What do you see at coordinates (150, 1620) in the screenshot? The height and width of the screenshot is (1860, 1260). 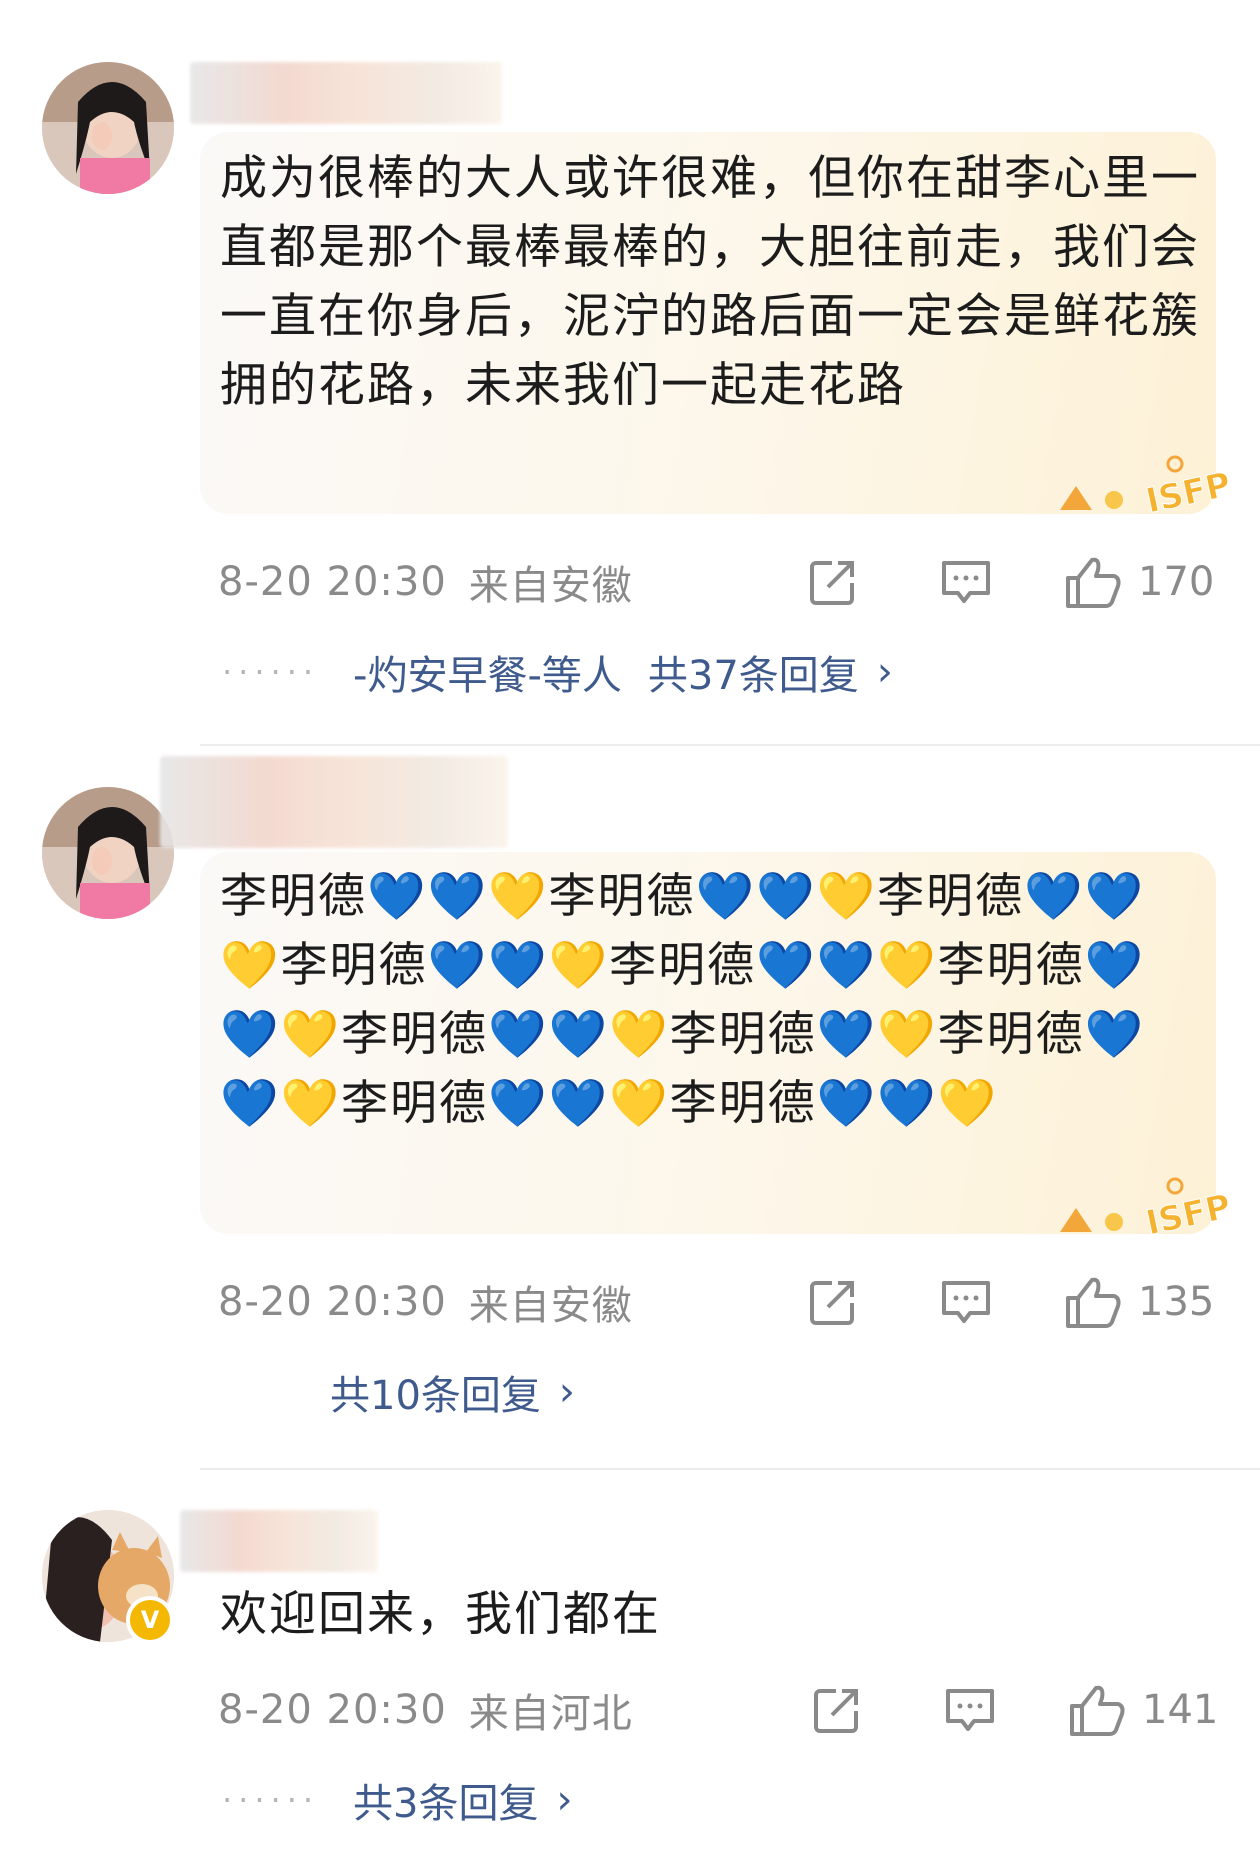 I see `verified-badge-icon: V` at bounding box center [150, 1620].